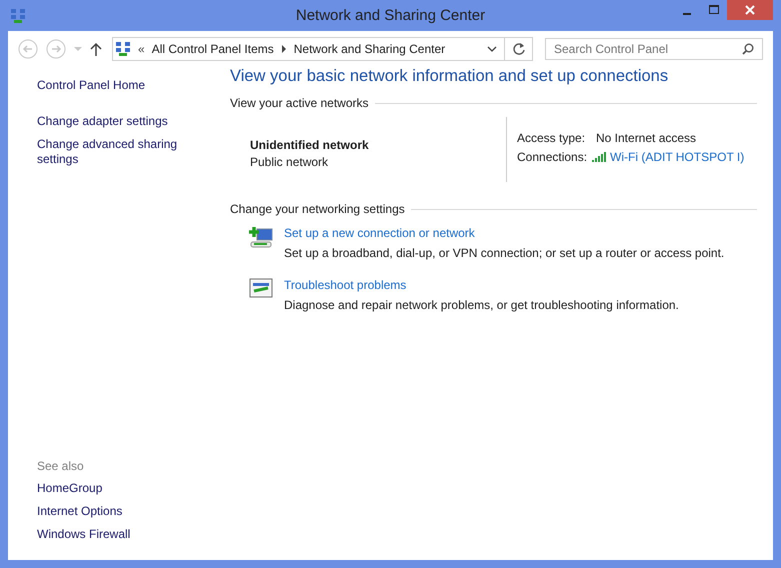 The width and height of the screenshot is (781, 568). Describe the element at coordinates (646, 138) in the screenshot. I see `field-value: No Internet access` at that location.